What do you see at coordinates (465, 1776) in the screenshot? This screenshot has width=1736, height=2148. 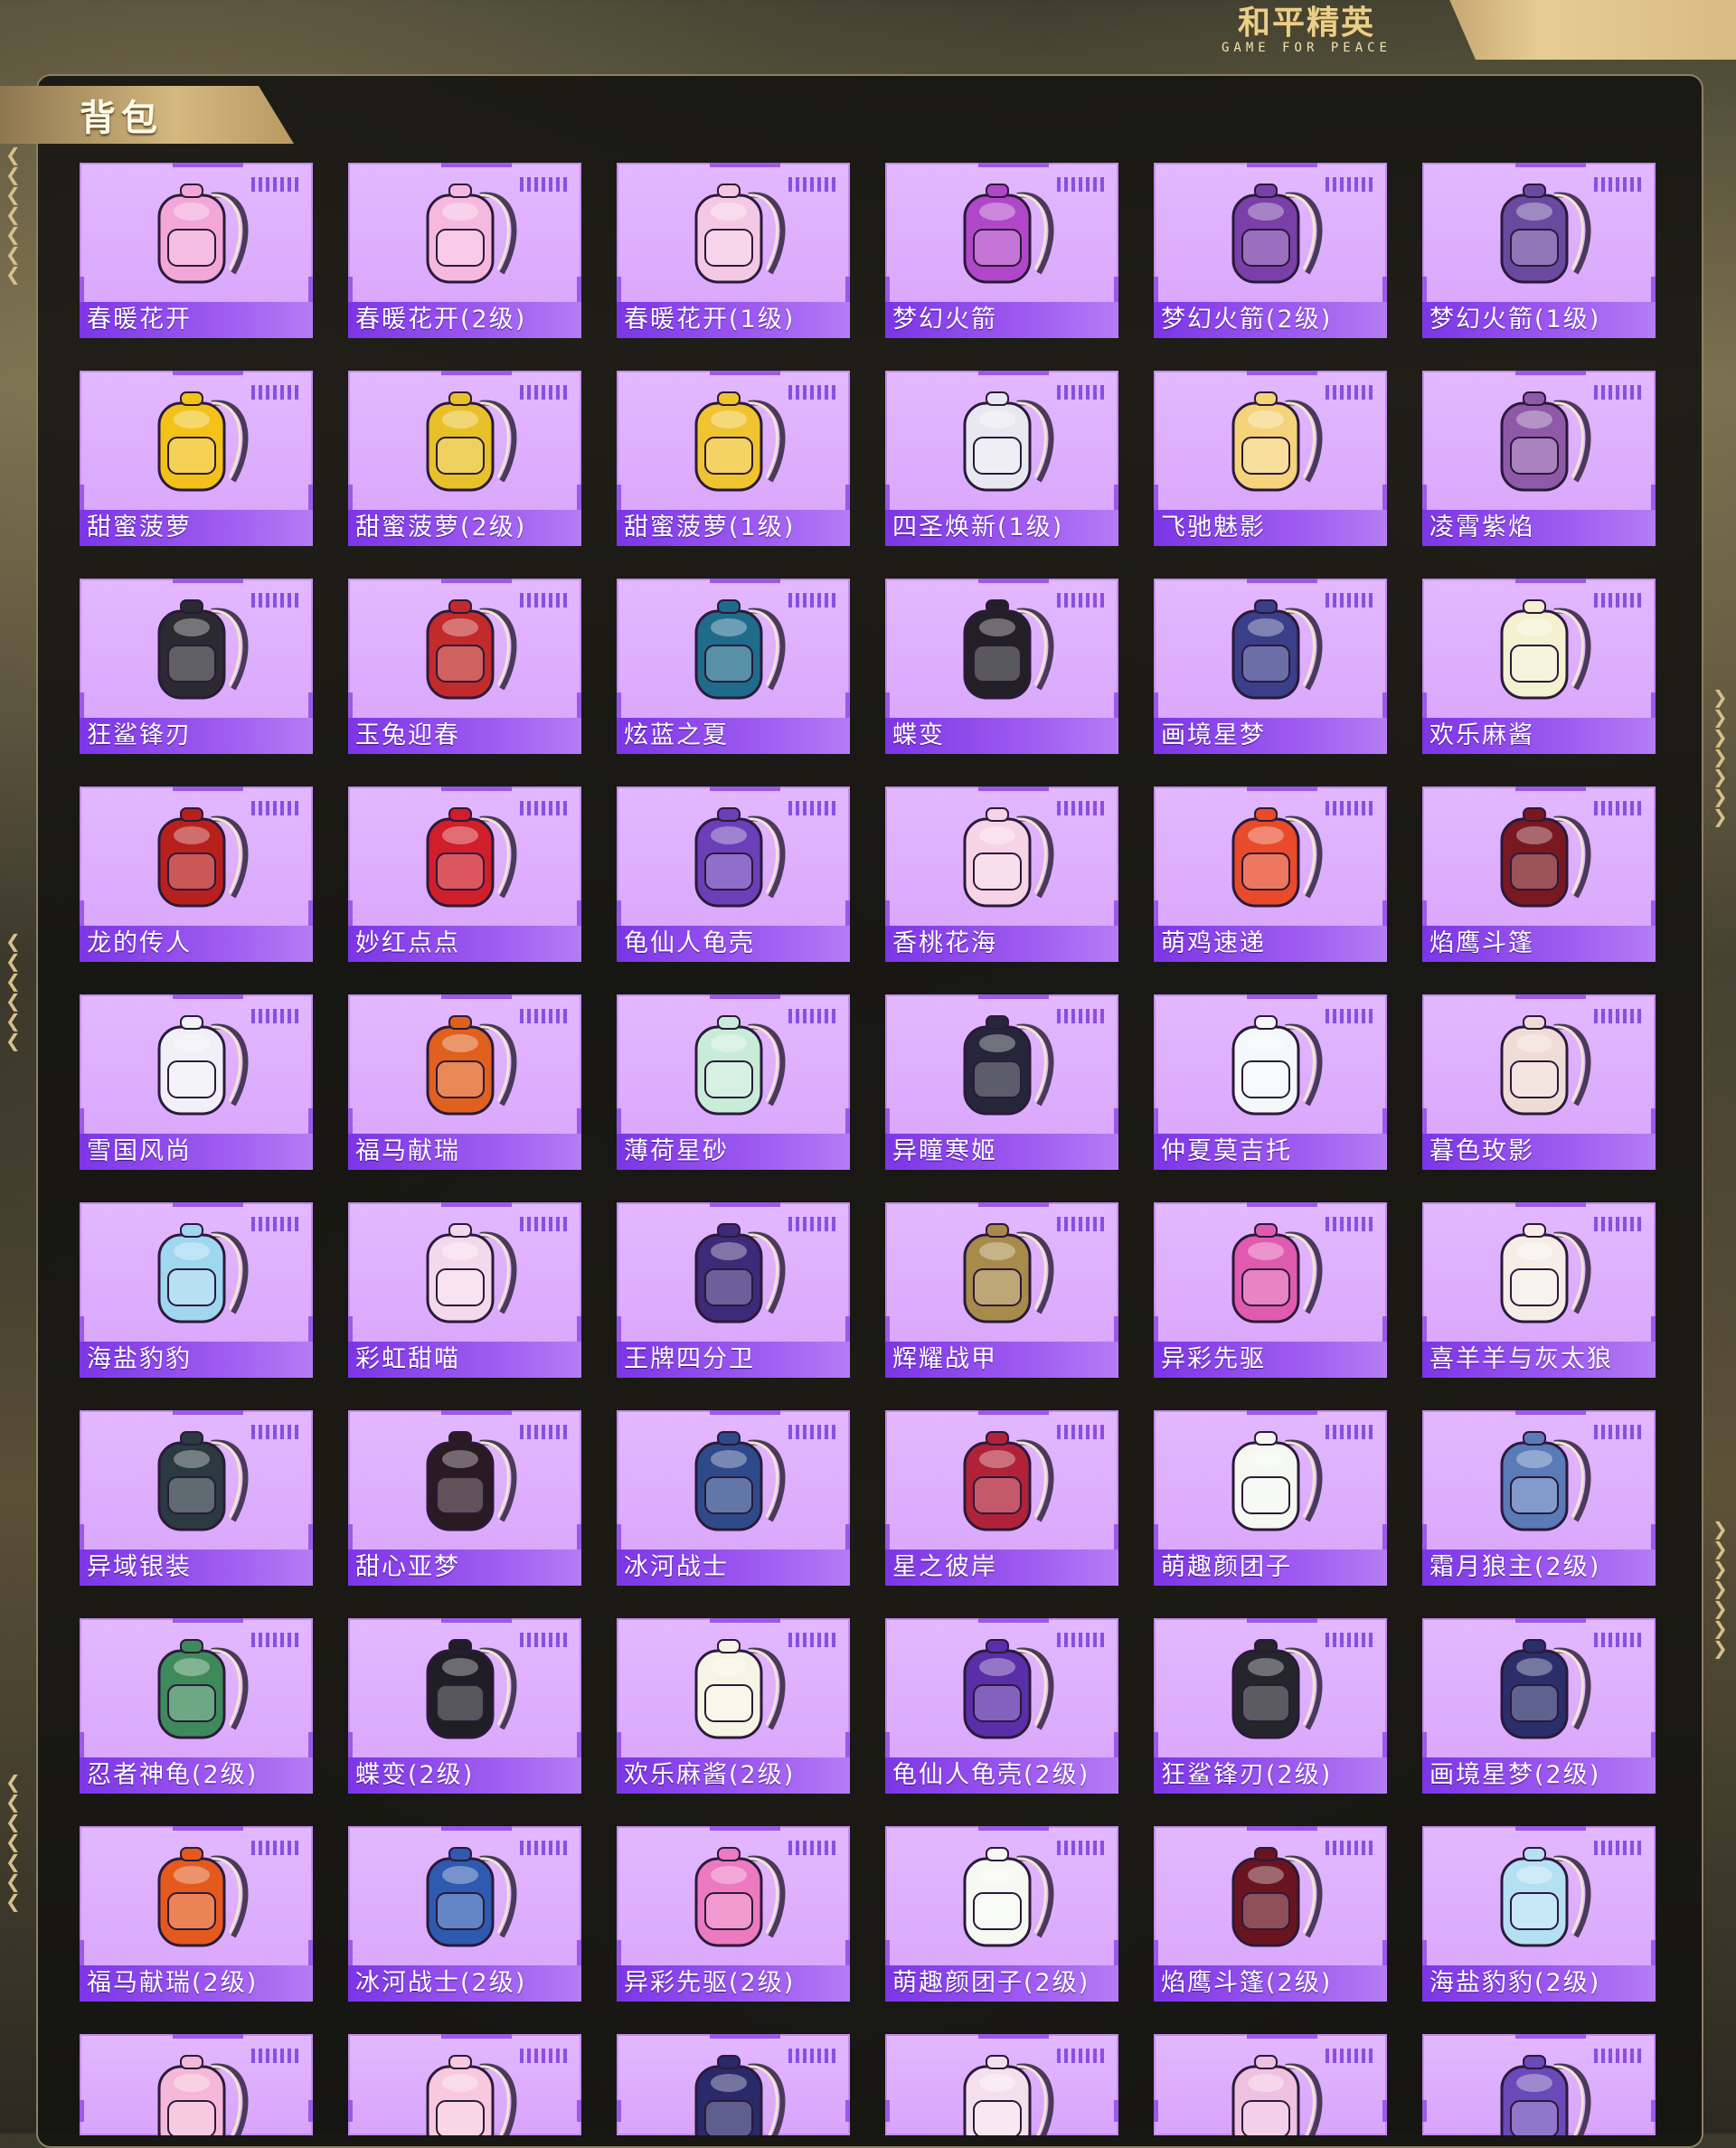 I see `item-name-label: 蝶变(2级)` at bounding box center [465, 1776].